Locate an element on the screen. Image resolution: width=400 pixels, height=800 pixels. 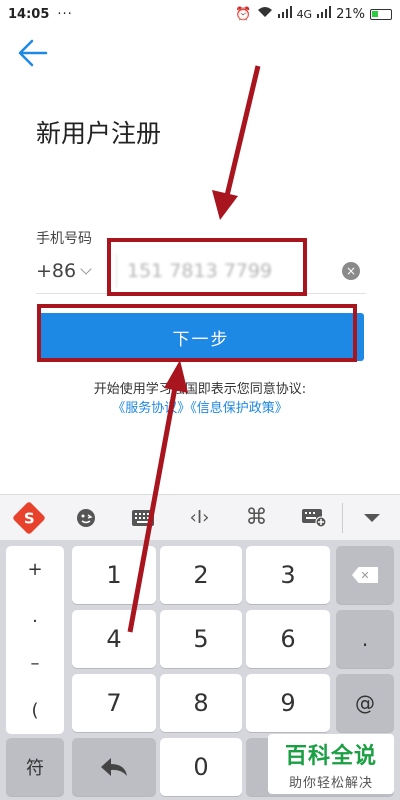
phone-label: 手机号码 is located at coordinates (64, 239).